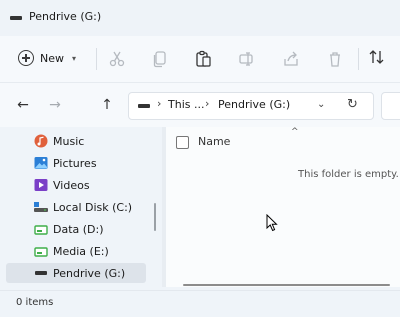 This screenshot has height=317, width=400. I want to click on copy-icon, so click(159, 59).